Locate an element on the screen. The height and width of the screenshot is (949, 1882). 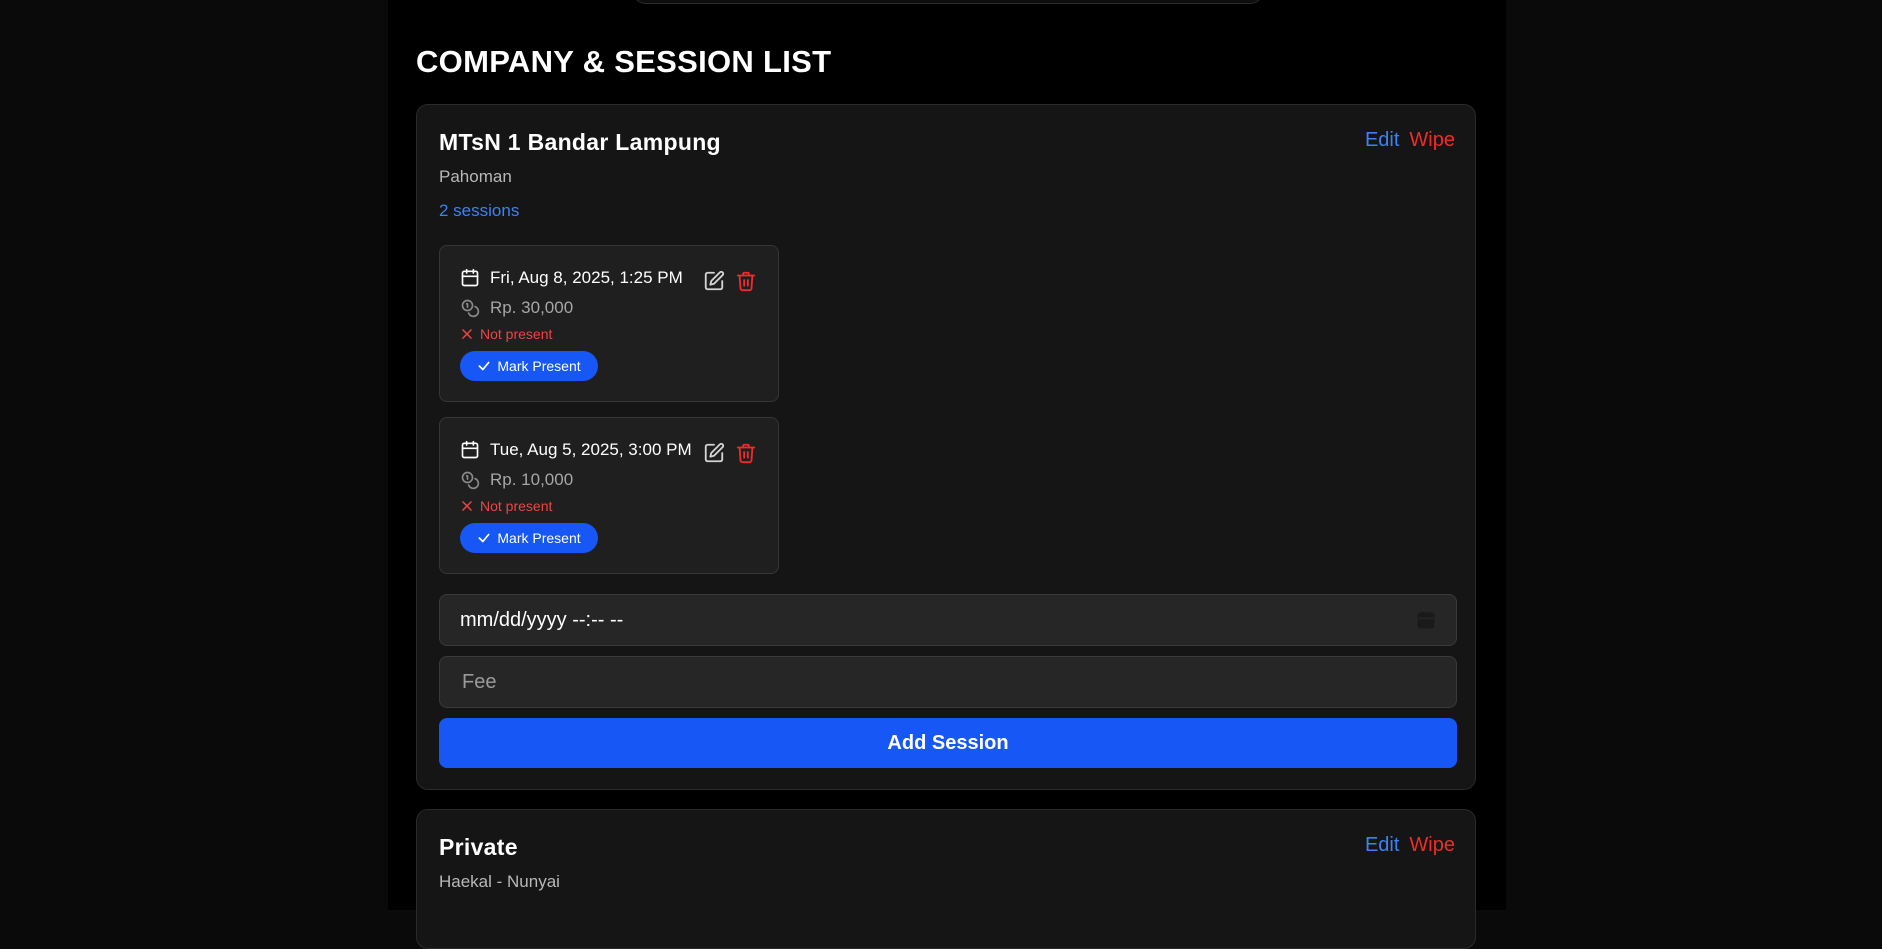
session-fee-row: Rp. 30,000 is located at coordinates (516, 308).